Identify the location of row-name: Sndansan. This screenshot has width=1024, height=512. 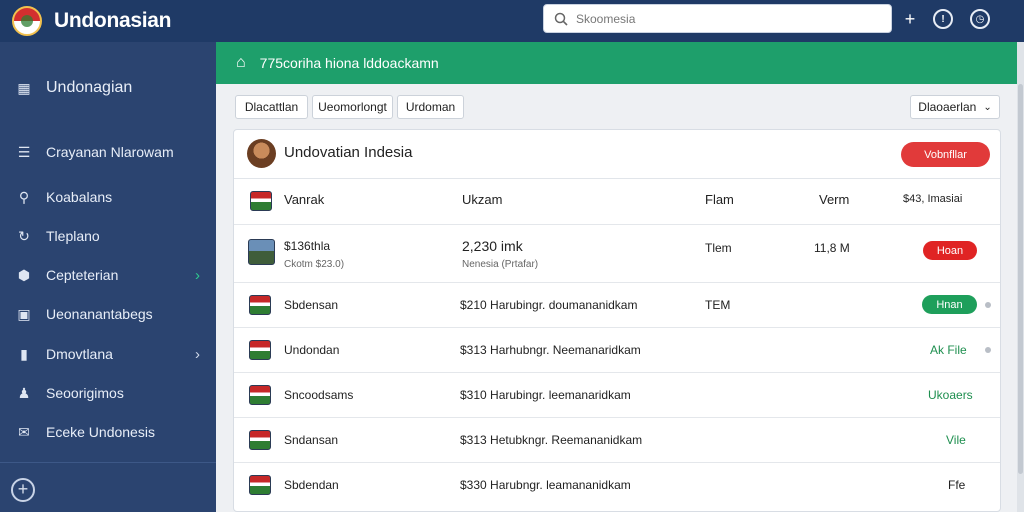
(311, 440).